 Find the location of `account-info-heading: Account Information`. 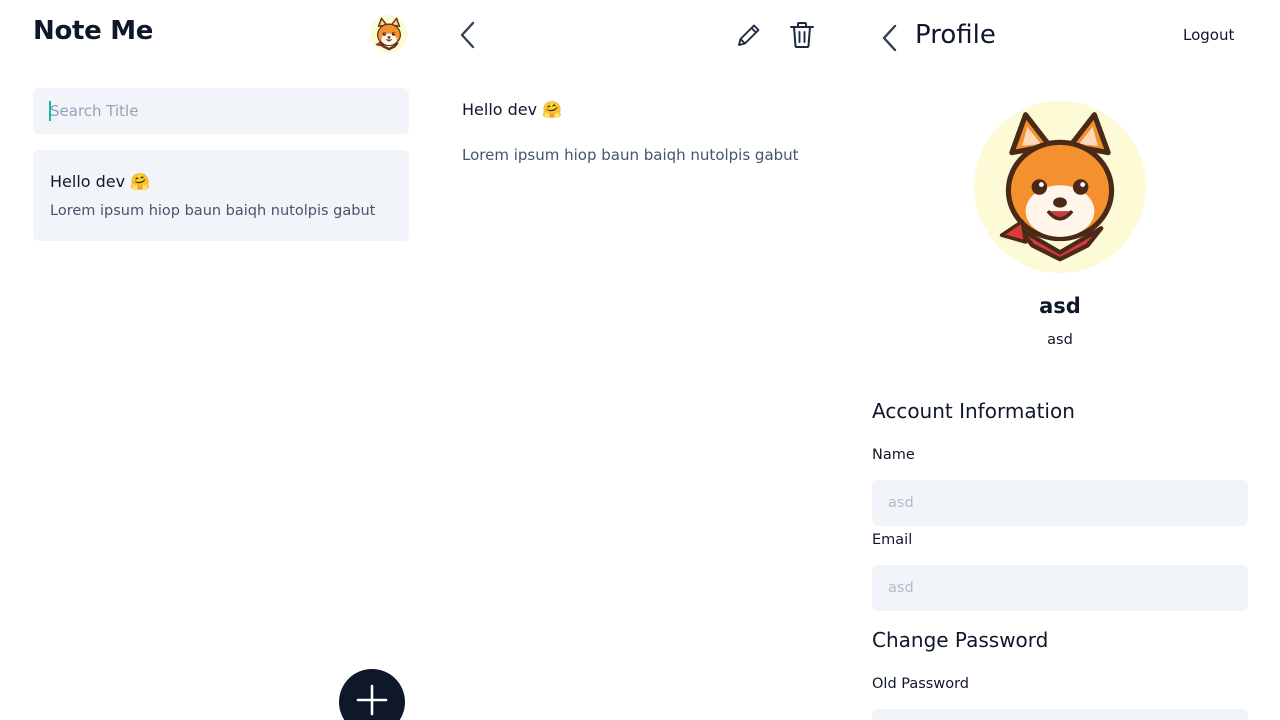

account-info-heading: Account Information is located at coordinates (973, 411).